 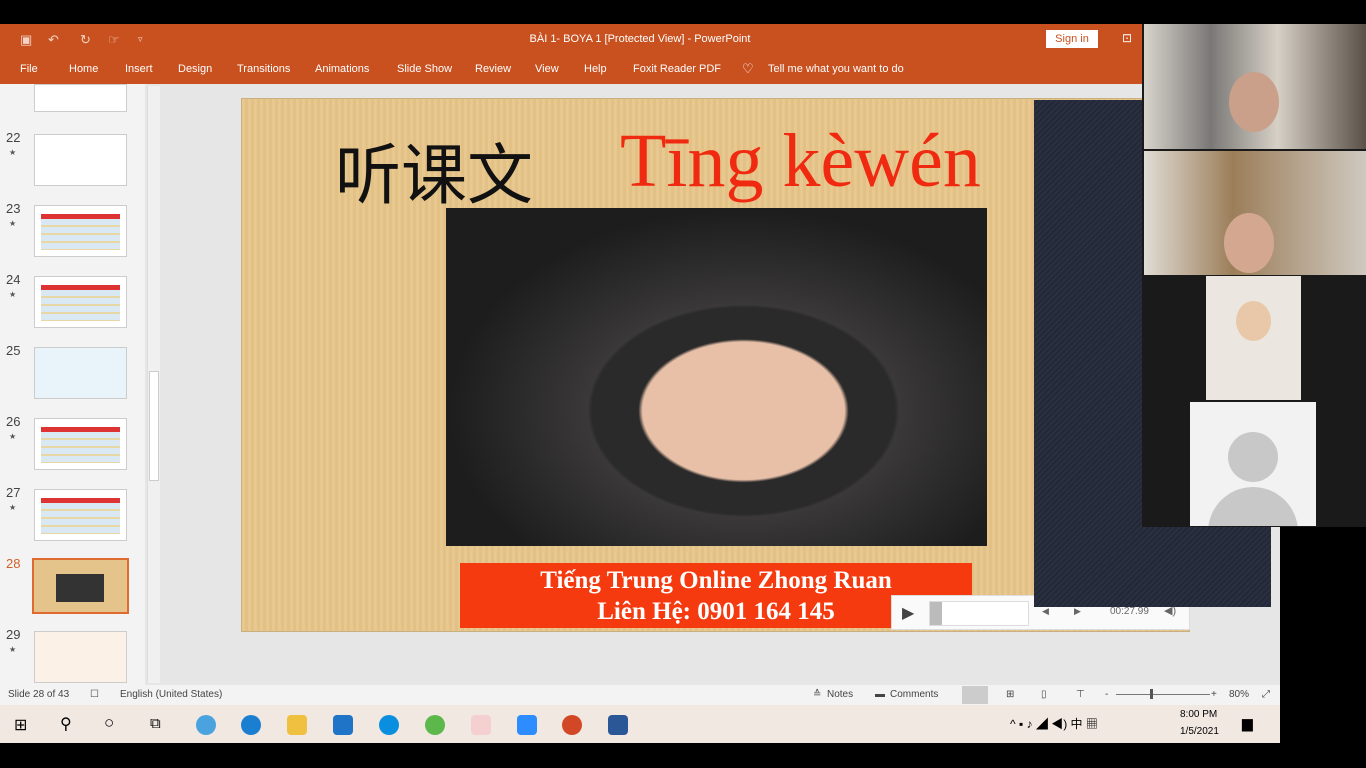 What do you see at coordinates (424, 69) in the screenshot?
I see `tab-slide-show: Slide Show` at bounding box center [424, 69].